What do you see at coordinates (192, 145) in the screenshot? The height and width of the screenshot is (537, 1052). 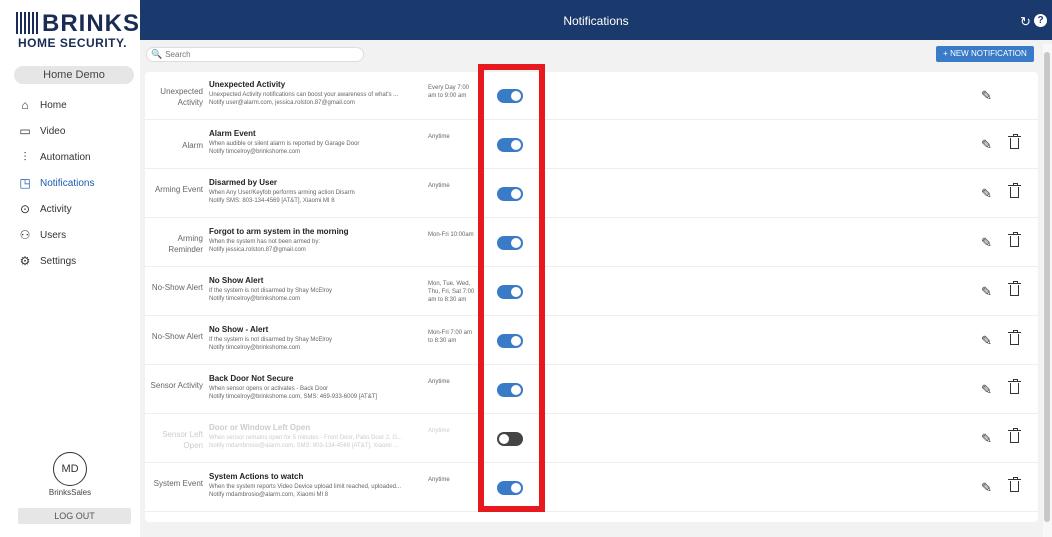 I see `notification-category: Alarm` at bounding box center [192, 145].